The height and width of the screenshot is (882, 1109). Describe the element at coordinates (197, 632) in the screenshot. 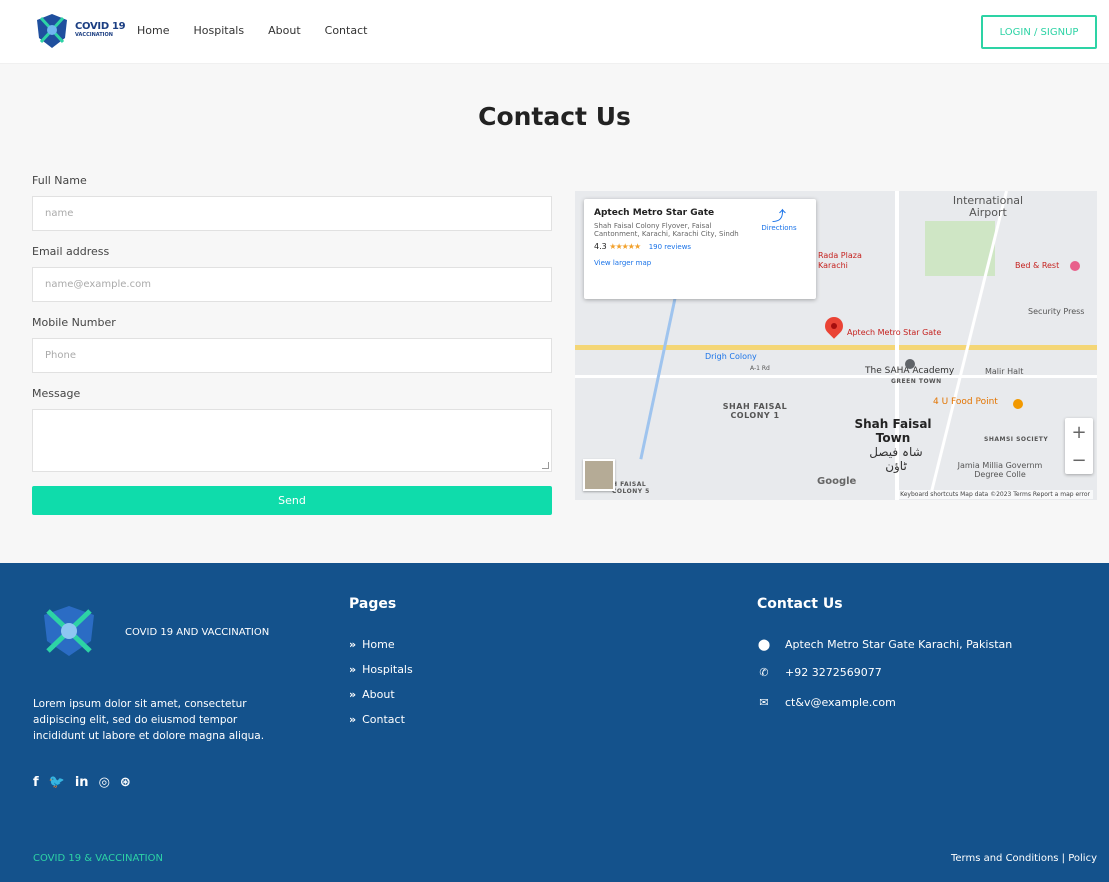

I see `footer-brand: COVID 19 AND VACCINATION` at that location.